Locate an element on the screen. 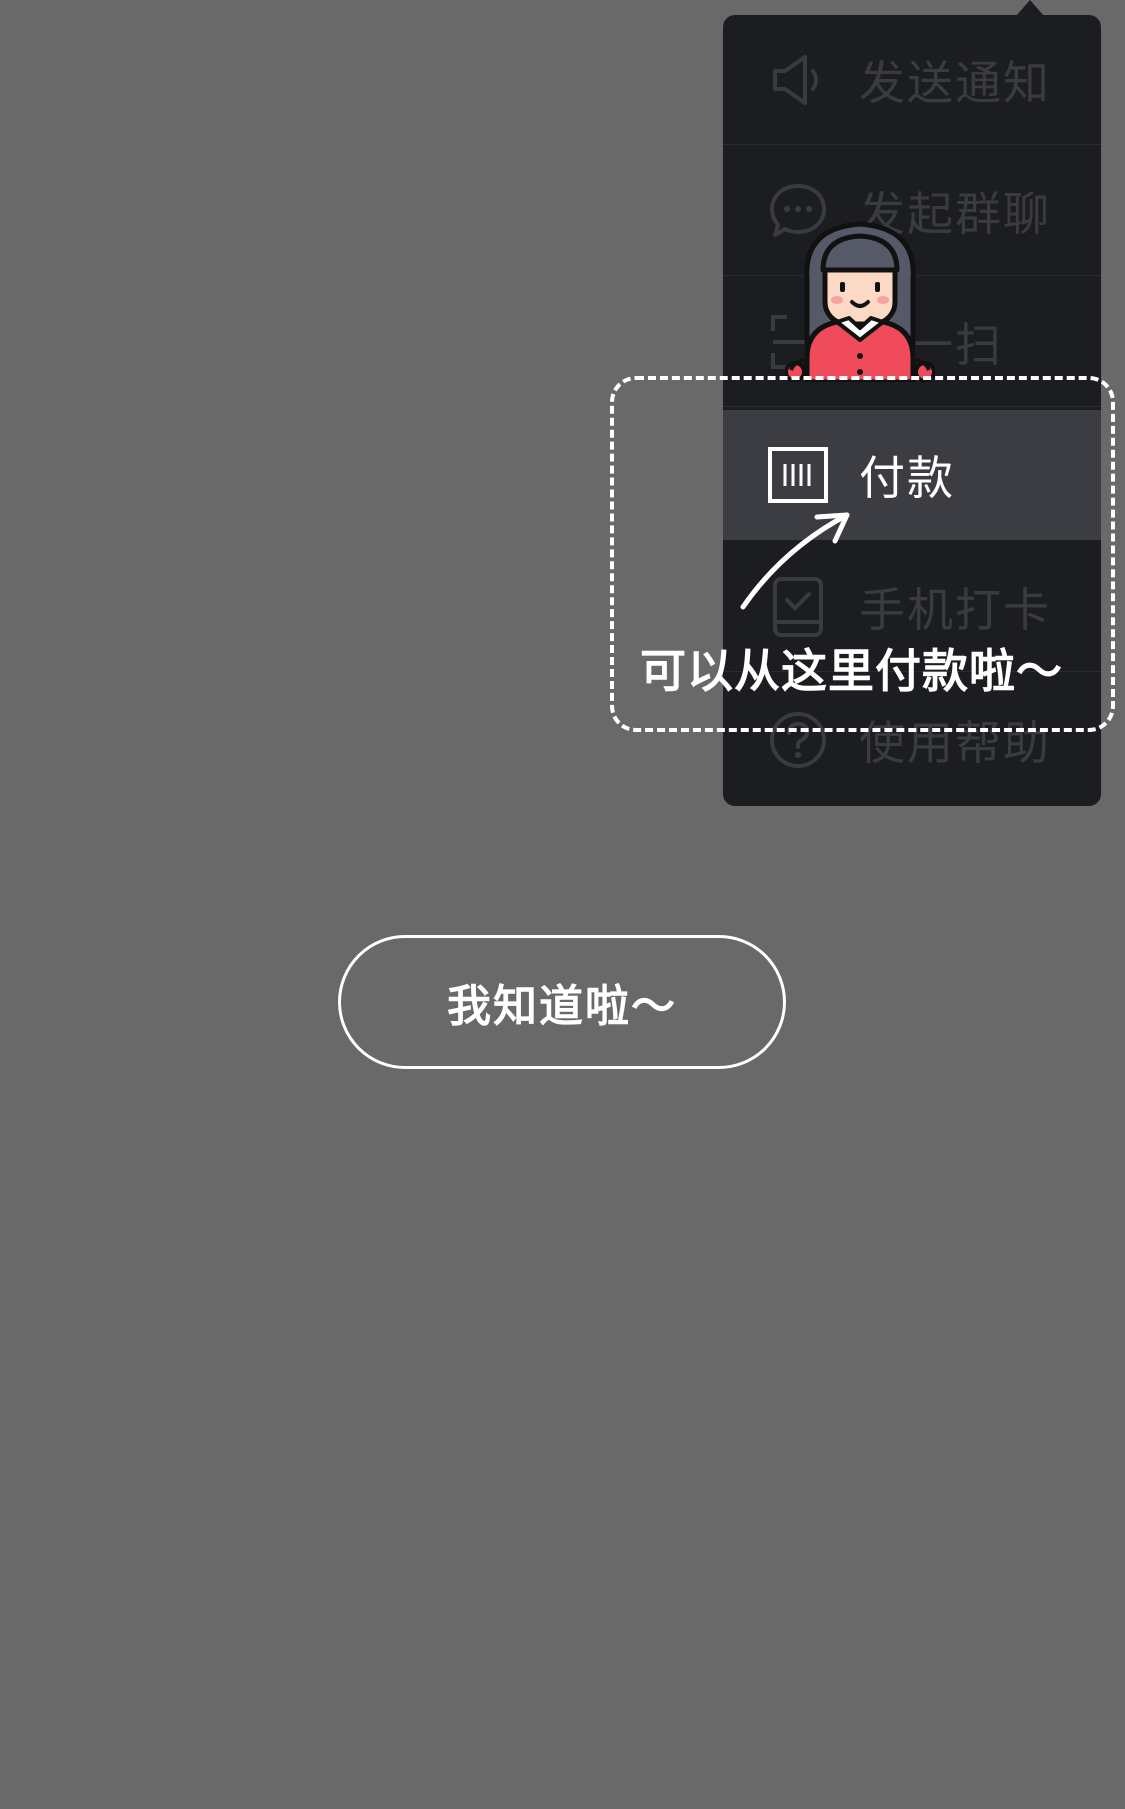 The image size is (1125, 1809). girl-mascot-illustration is located at coordinates (860, 297).